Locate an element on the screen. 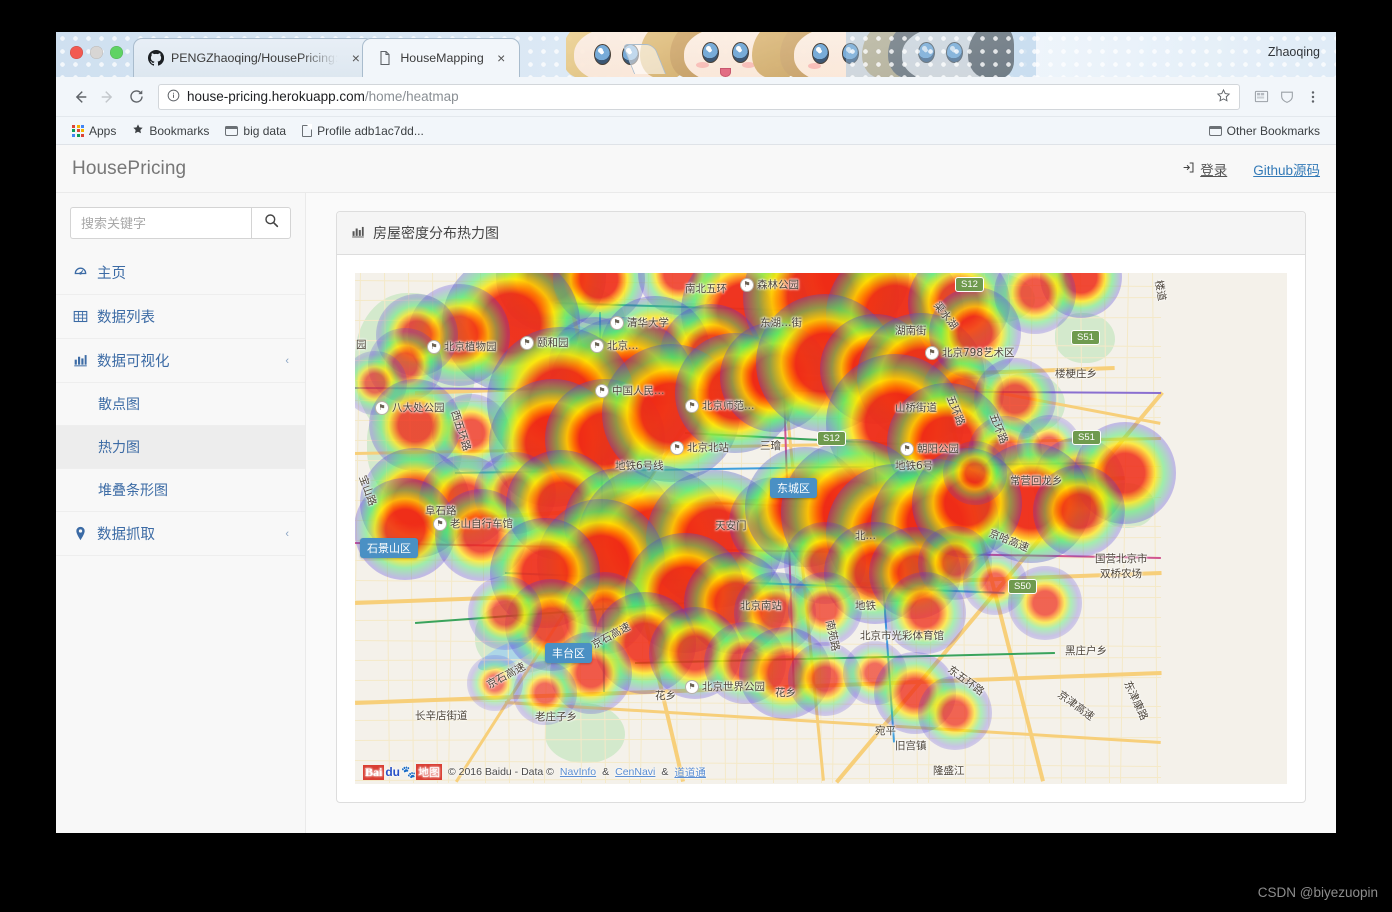 The height and width of the screenshot is (912, 1392). map-label: 地铁 is located at coordinates (865, 606).